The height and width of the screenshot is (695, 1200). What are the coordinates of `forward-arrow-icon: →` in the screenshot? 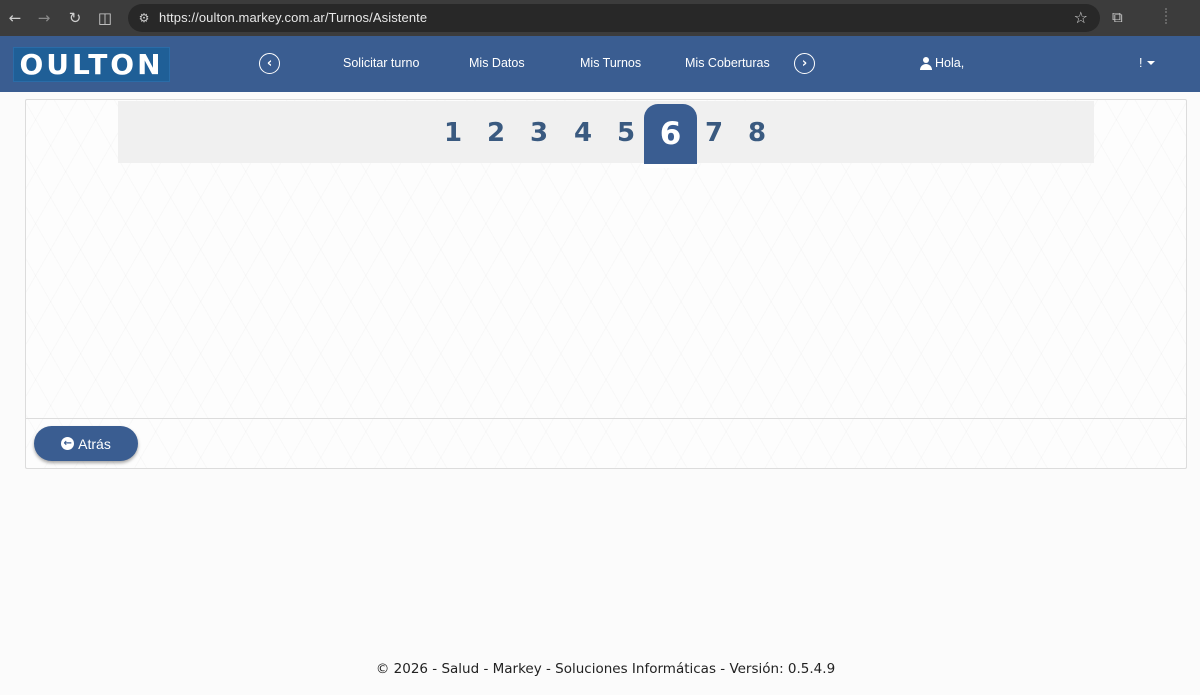 It's located at (44, 18).